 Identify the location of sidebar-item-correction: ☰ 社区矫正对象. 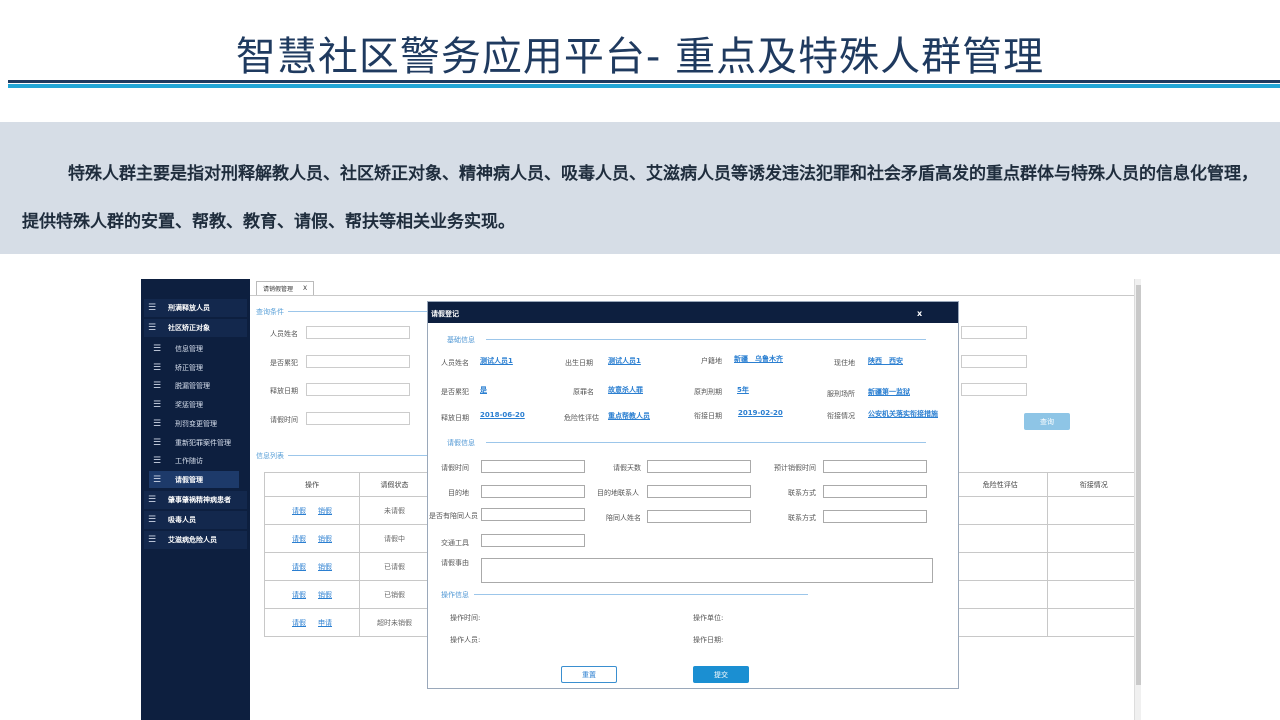
(195, 328).